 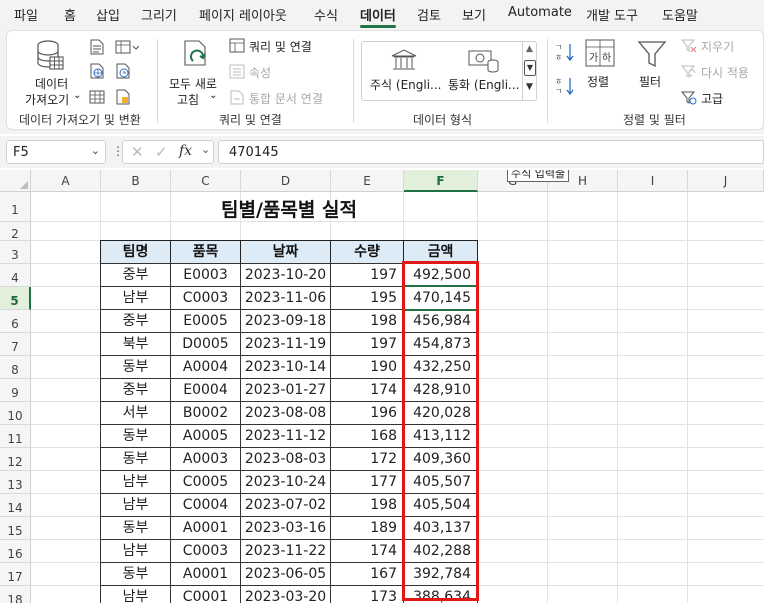 I want to click on table-cell: 413,112, so click(x=440, y=436).